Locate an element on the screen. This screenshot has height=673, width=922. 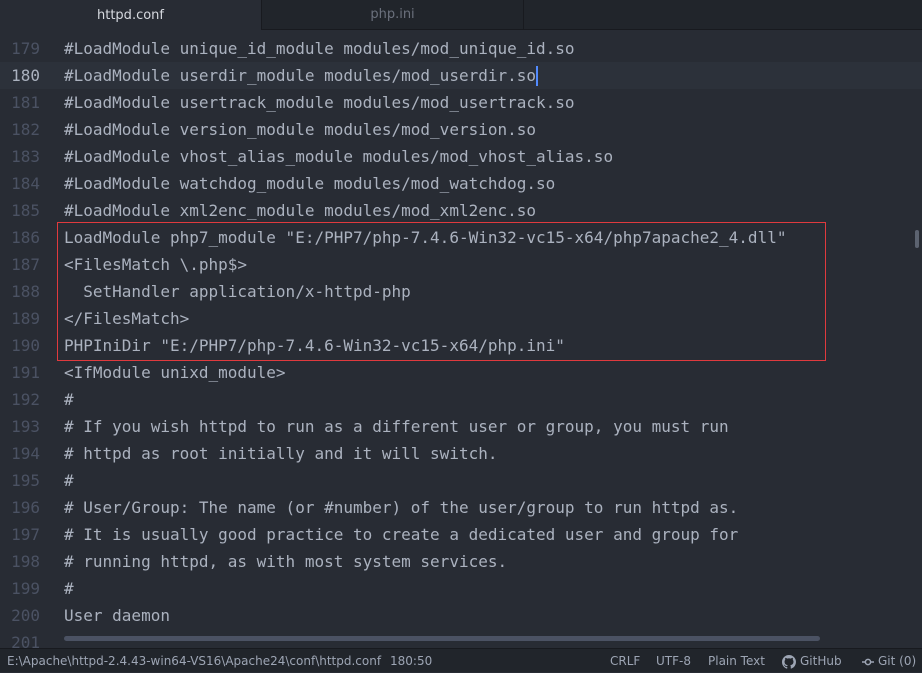
status-encoding: UTF-8 is located at coordinates (673, 661).